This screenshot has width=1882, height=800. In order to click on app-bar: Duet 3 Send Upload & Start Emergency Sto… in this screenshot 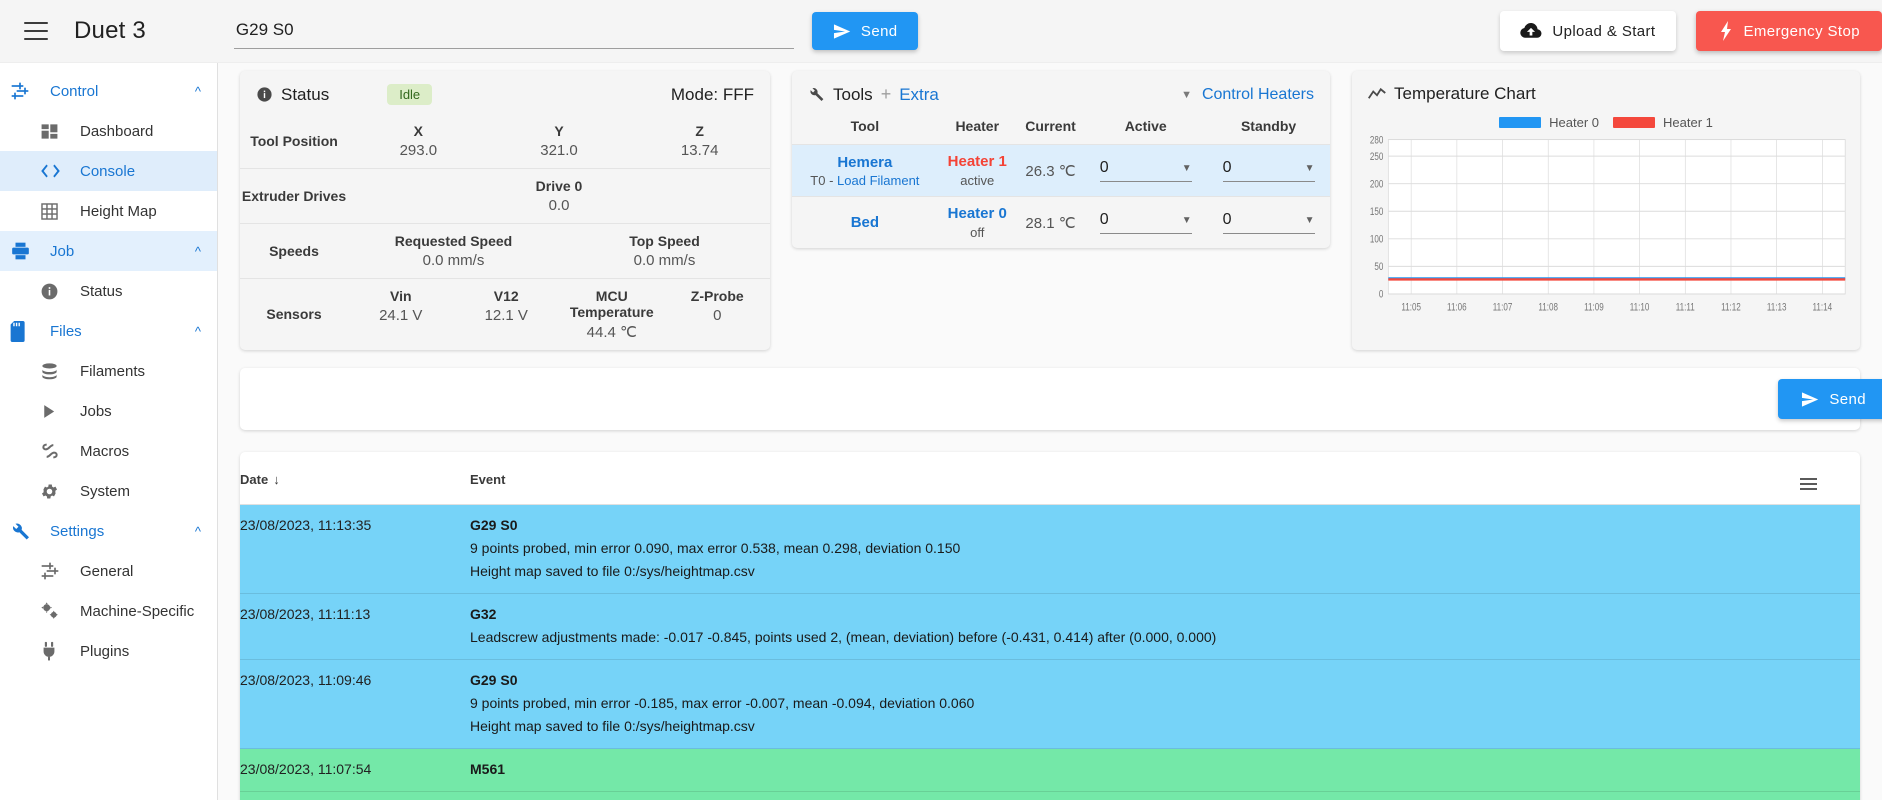, I will do `click(941, 31)`.